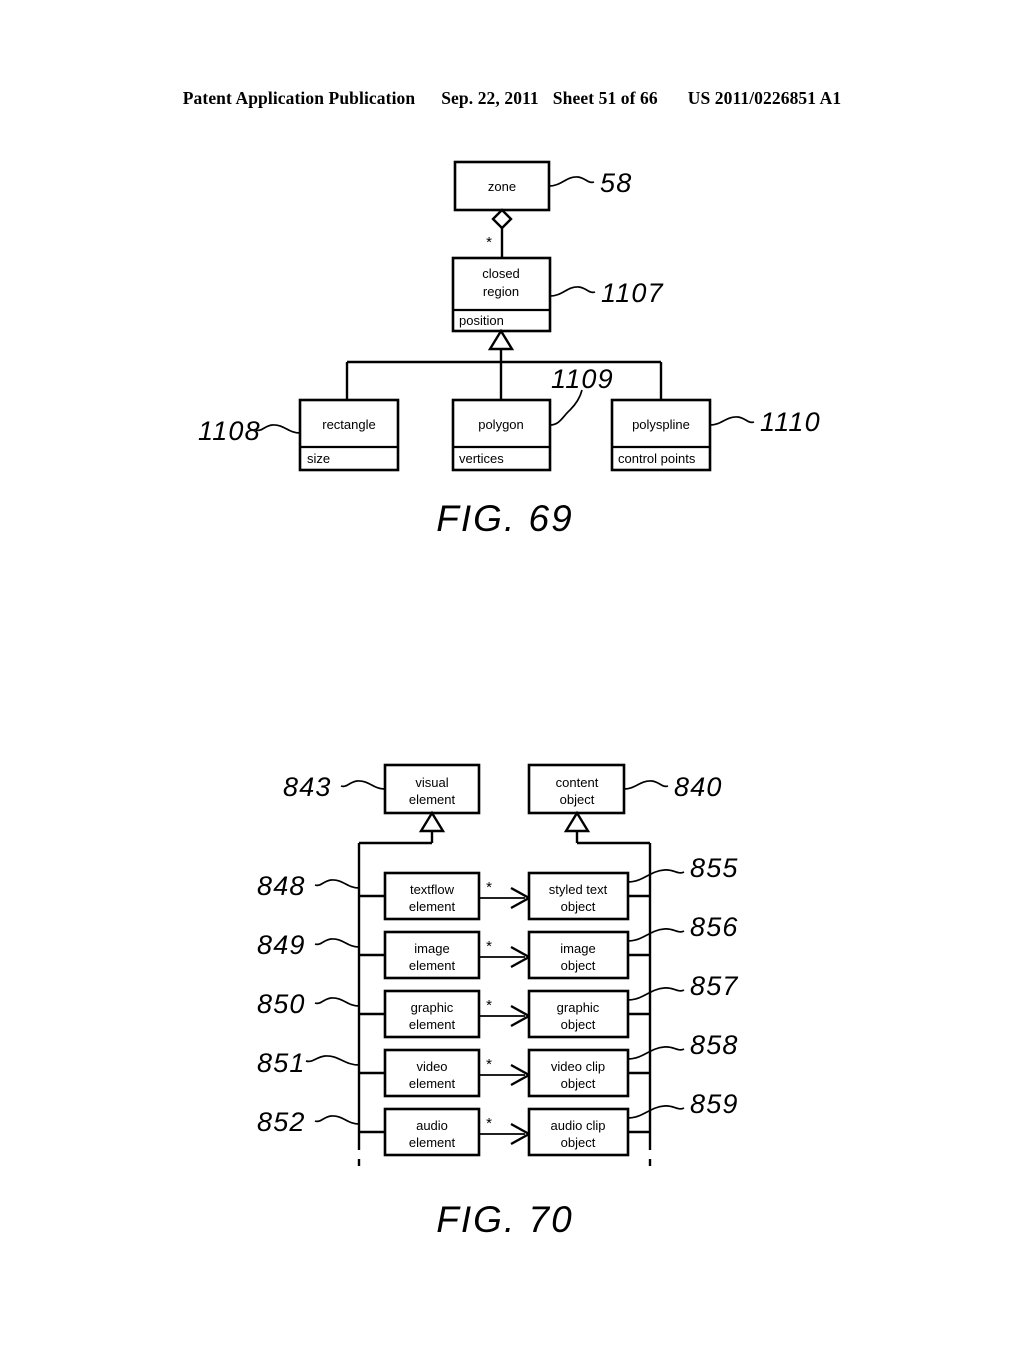 The height and width of the screenshot is (1360, 1024). I want to click on class-box-styled-text-object: styled text object, so click(578, 896).